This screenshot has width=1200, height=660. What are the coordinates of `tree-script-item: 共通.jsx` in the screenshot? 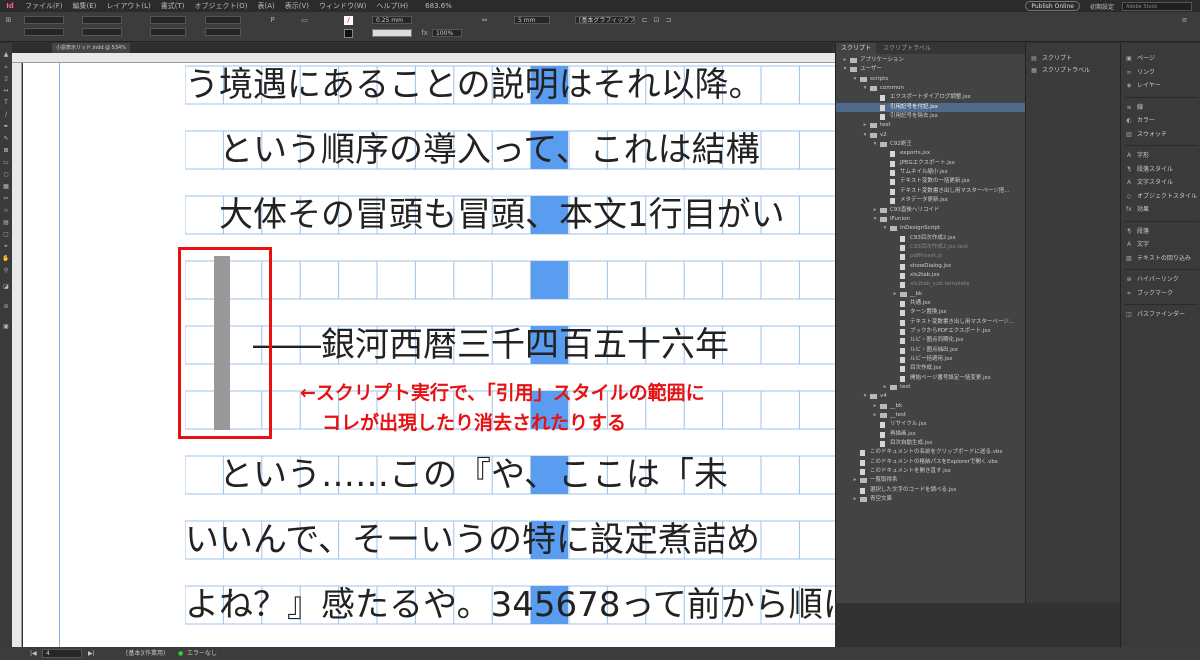 It's located at (931, 303).